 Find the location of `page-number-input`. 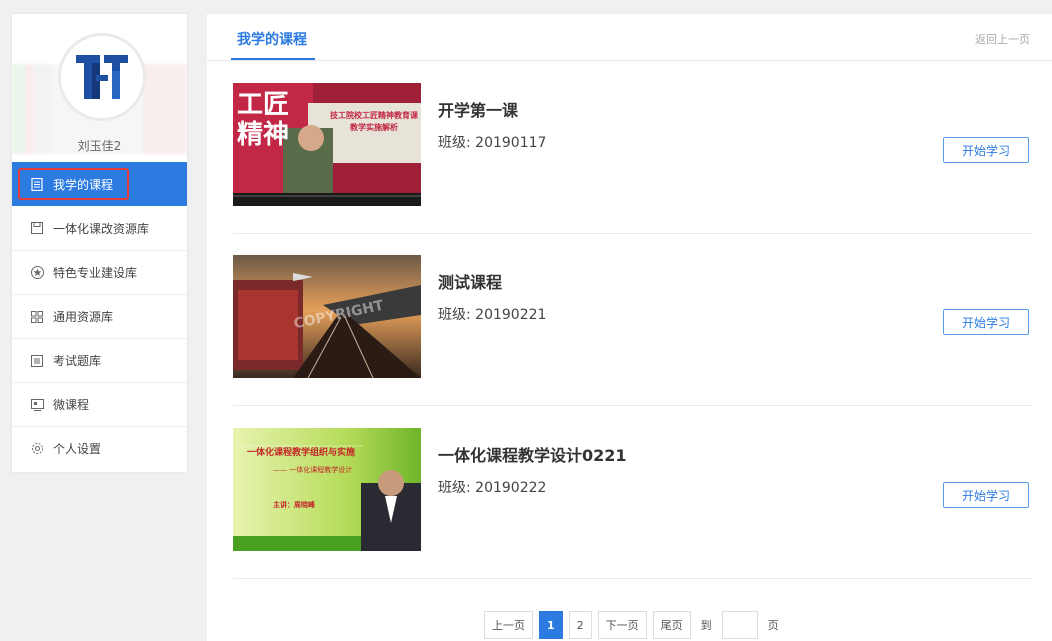

page-number-input is located at coordinates (739, 625).